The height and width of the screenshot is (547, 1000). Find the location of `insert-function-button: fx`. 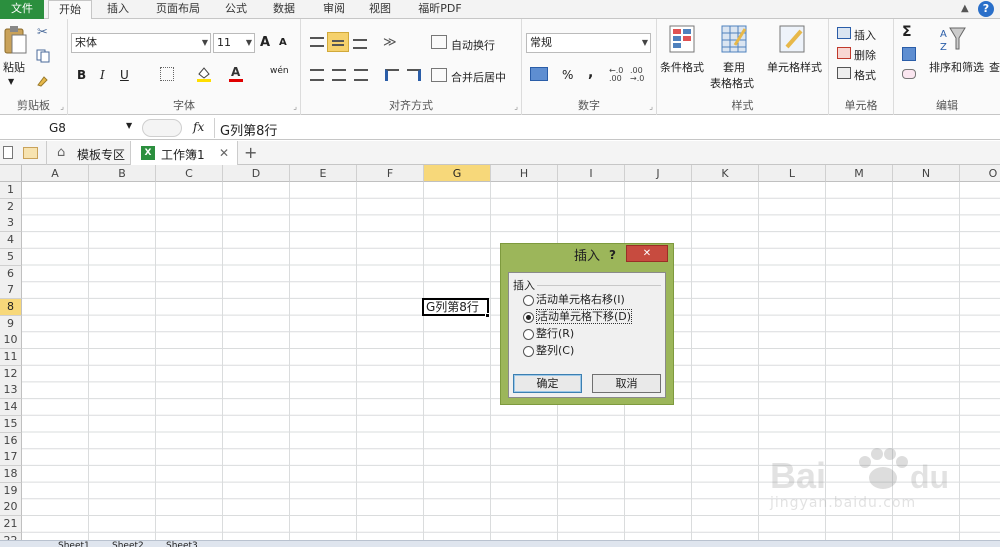

insert-function-button: fx is located at coordinates (198, 127).